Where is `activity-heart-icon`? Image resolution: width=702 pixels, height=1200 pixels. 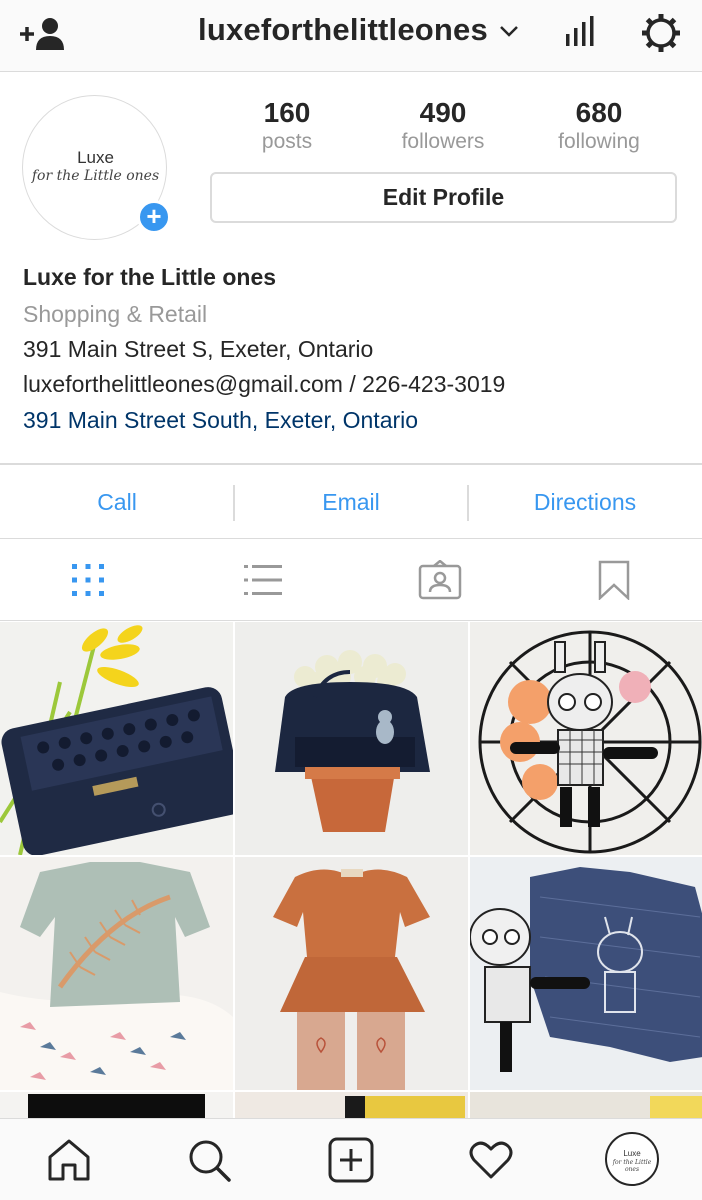 activity-heart-icon is located at coordinates (491, 1160).